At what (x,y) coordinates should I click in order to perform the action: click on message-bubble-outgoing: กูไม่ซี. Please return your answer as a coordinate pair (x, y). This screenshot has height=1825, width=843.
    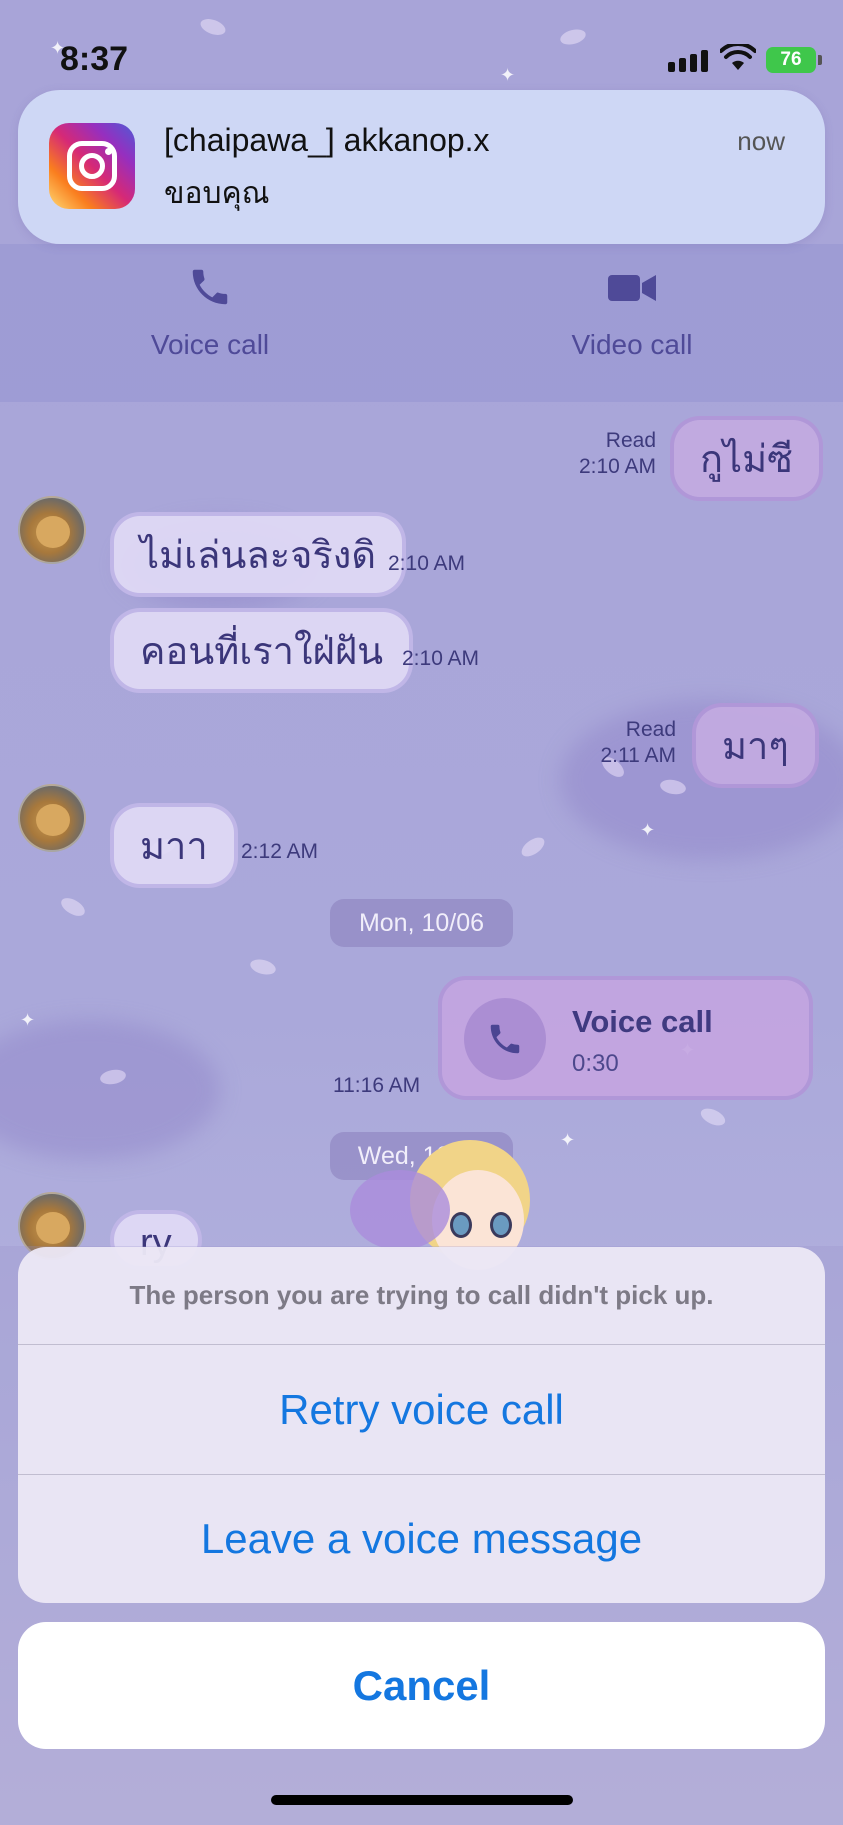
    Looking at the image, I should click on (746, 458).